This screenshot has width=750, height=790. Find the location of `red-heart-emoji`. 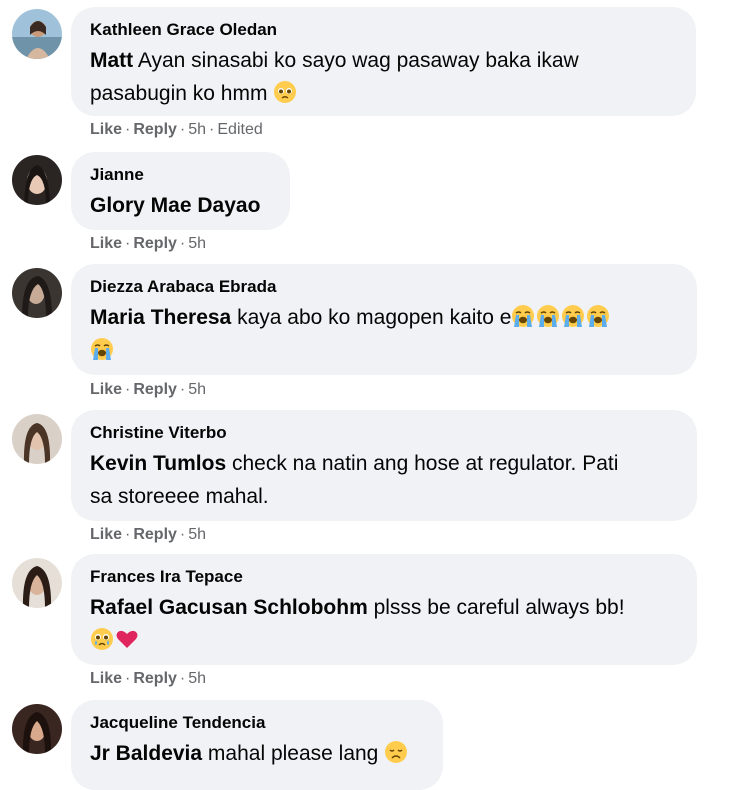

red-heart-emoji is located at coordinates (127, 639).